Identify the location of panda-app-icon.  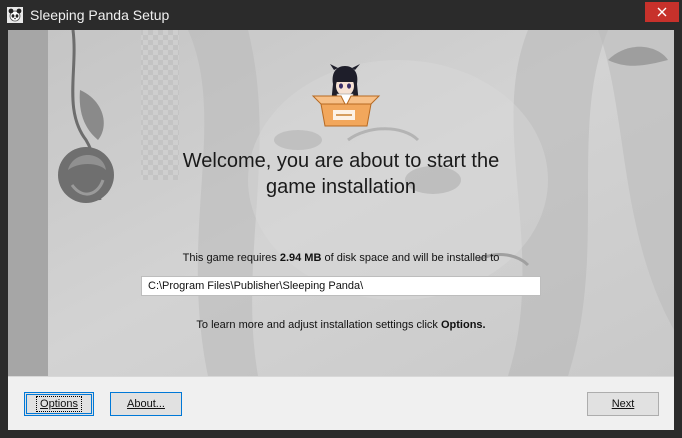
(15, 15).